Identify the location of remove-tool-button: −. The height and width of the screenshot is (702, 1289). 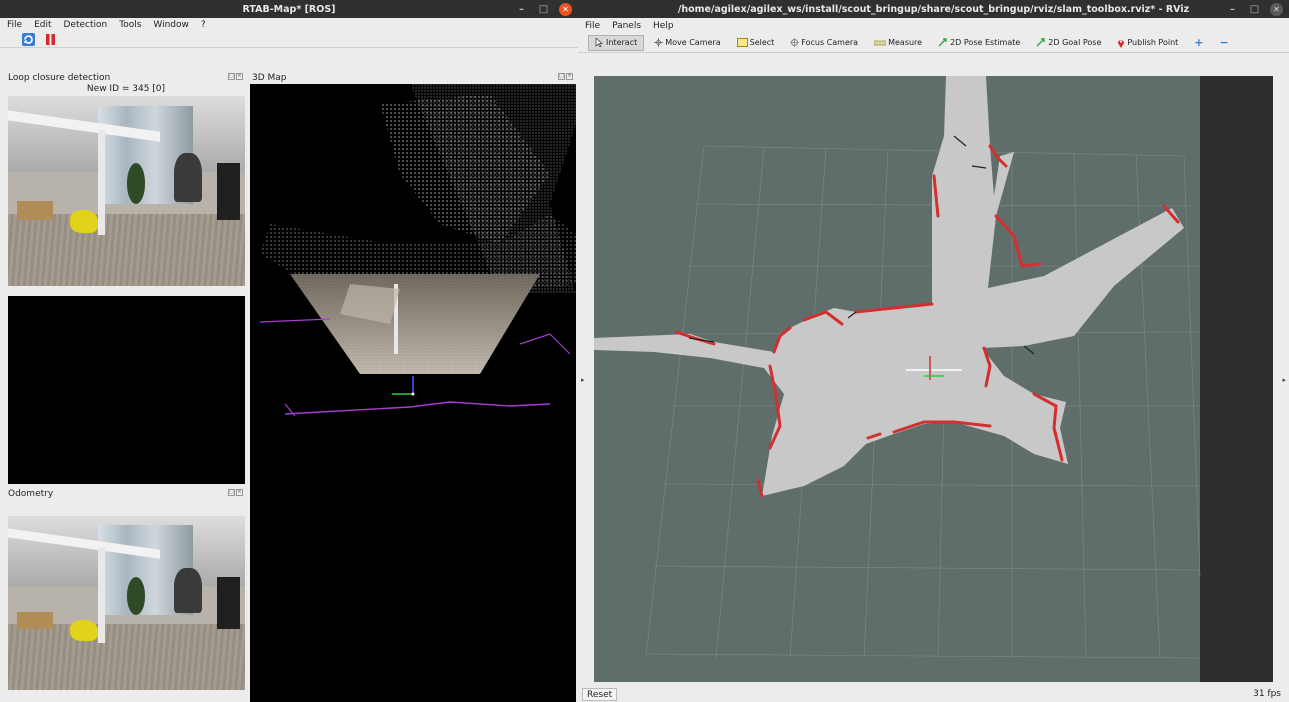
(1224, 43).